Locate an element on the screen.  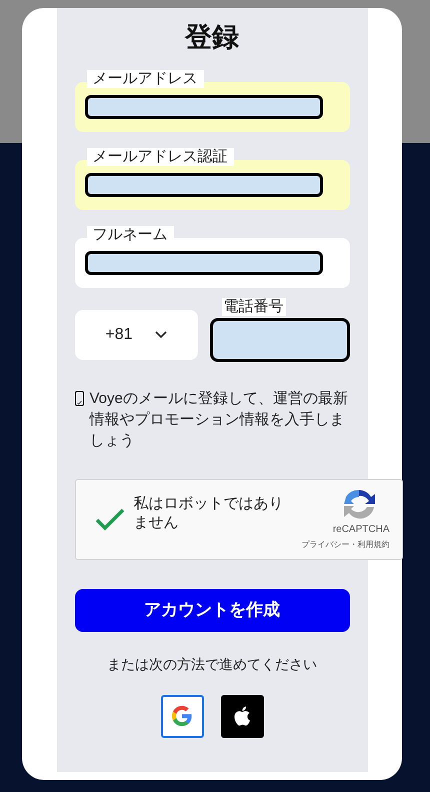
apple-sign-in-button is located at coordinates (242, 716).